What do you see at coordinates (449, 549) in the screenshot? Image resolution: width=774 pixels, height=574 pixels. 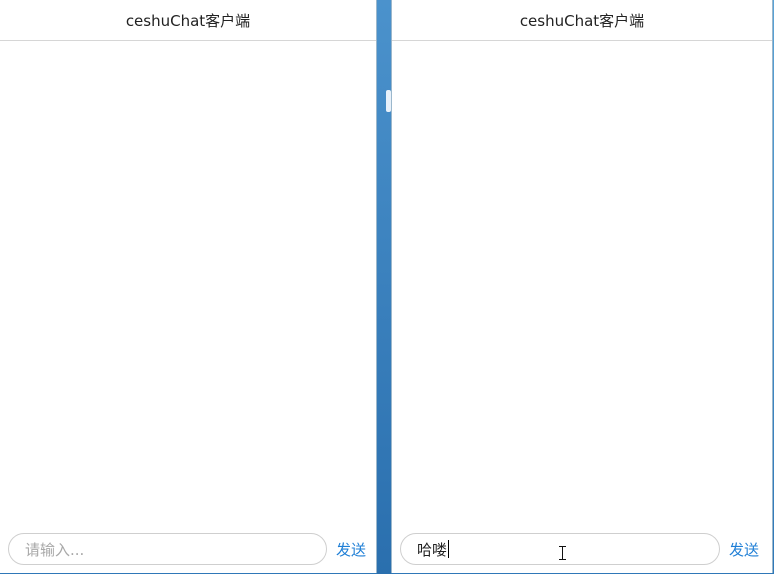 I see `text-caret` at bounding box center [449, 549].